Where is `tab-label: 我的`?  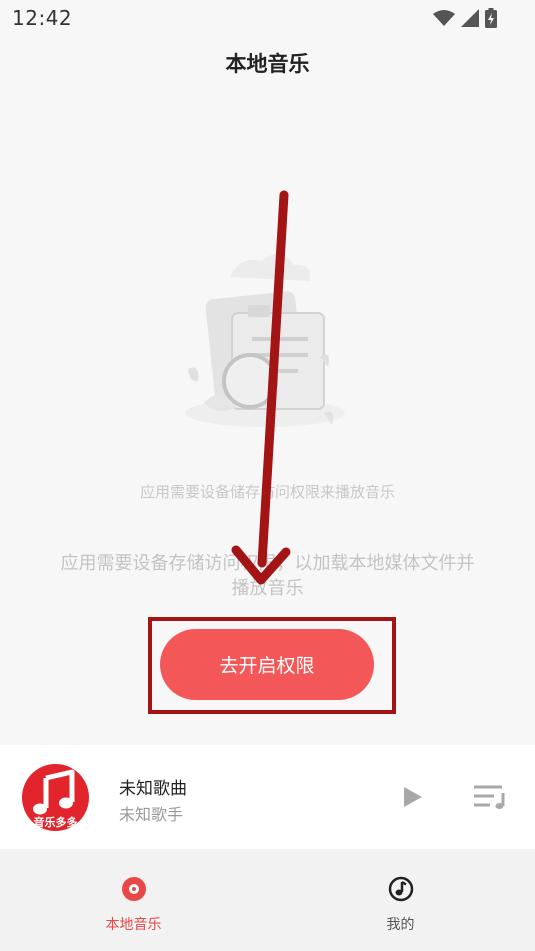 tab-label: 我的 is located at coordinates (400, 925).